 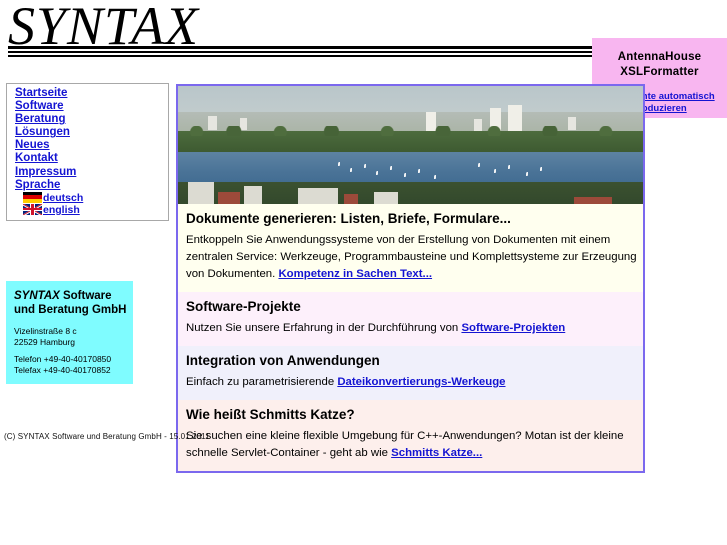 What do you see at coordinates (410, 139) in the screenshot?
I see `hero-treeline` at bounding box center [410, 139].